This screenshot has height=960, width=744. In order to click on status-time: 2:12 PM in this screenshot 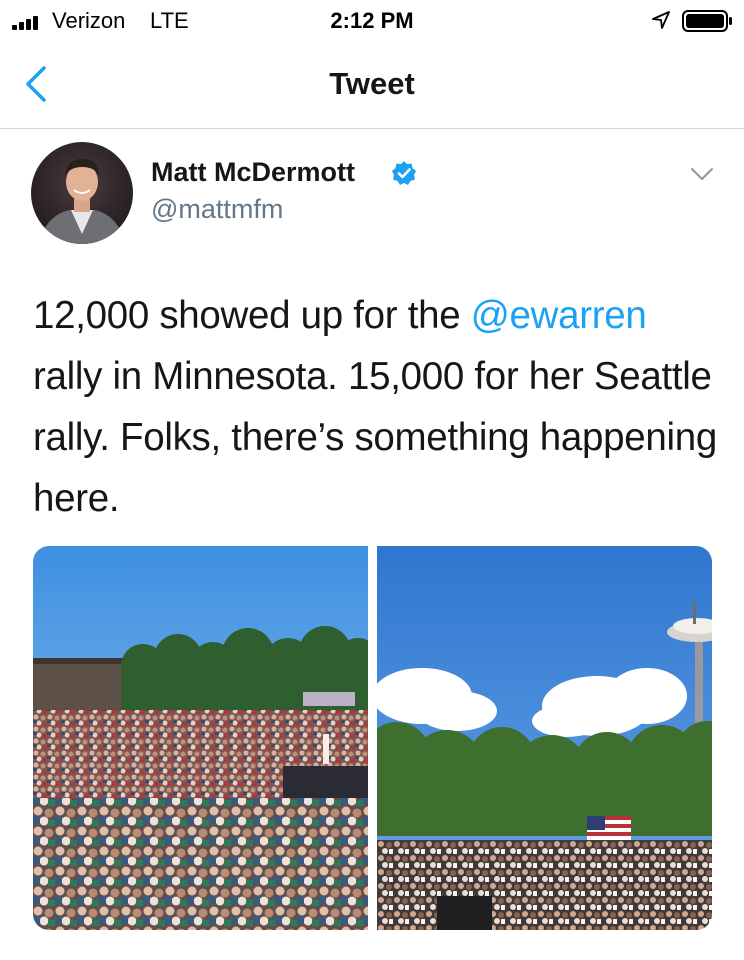, I will do `click(372, 20)`.